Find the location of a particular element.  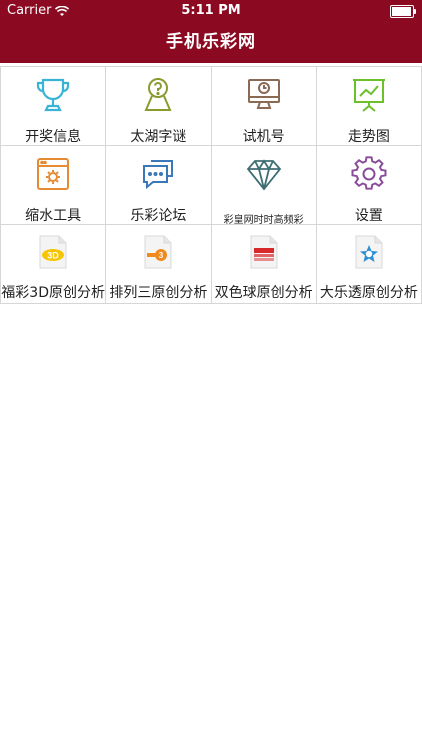

grid-item-lottery-results: 开奖信息 is located at coordinates (54, 106).